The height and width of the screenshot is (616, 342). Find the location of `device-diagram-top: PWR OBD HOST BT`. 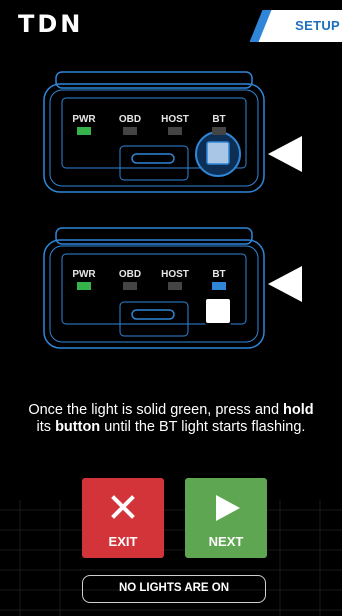

device-diagram-top: PWR OBD HOST BT is located at coordinates (157, 133).